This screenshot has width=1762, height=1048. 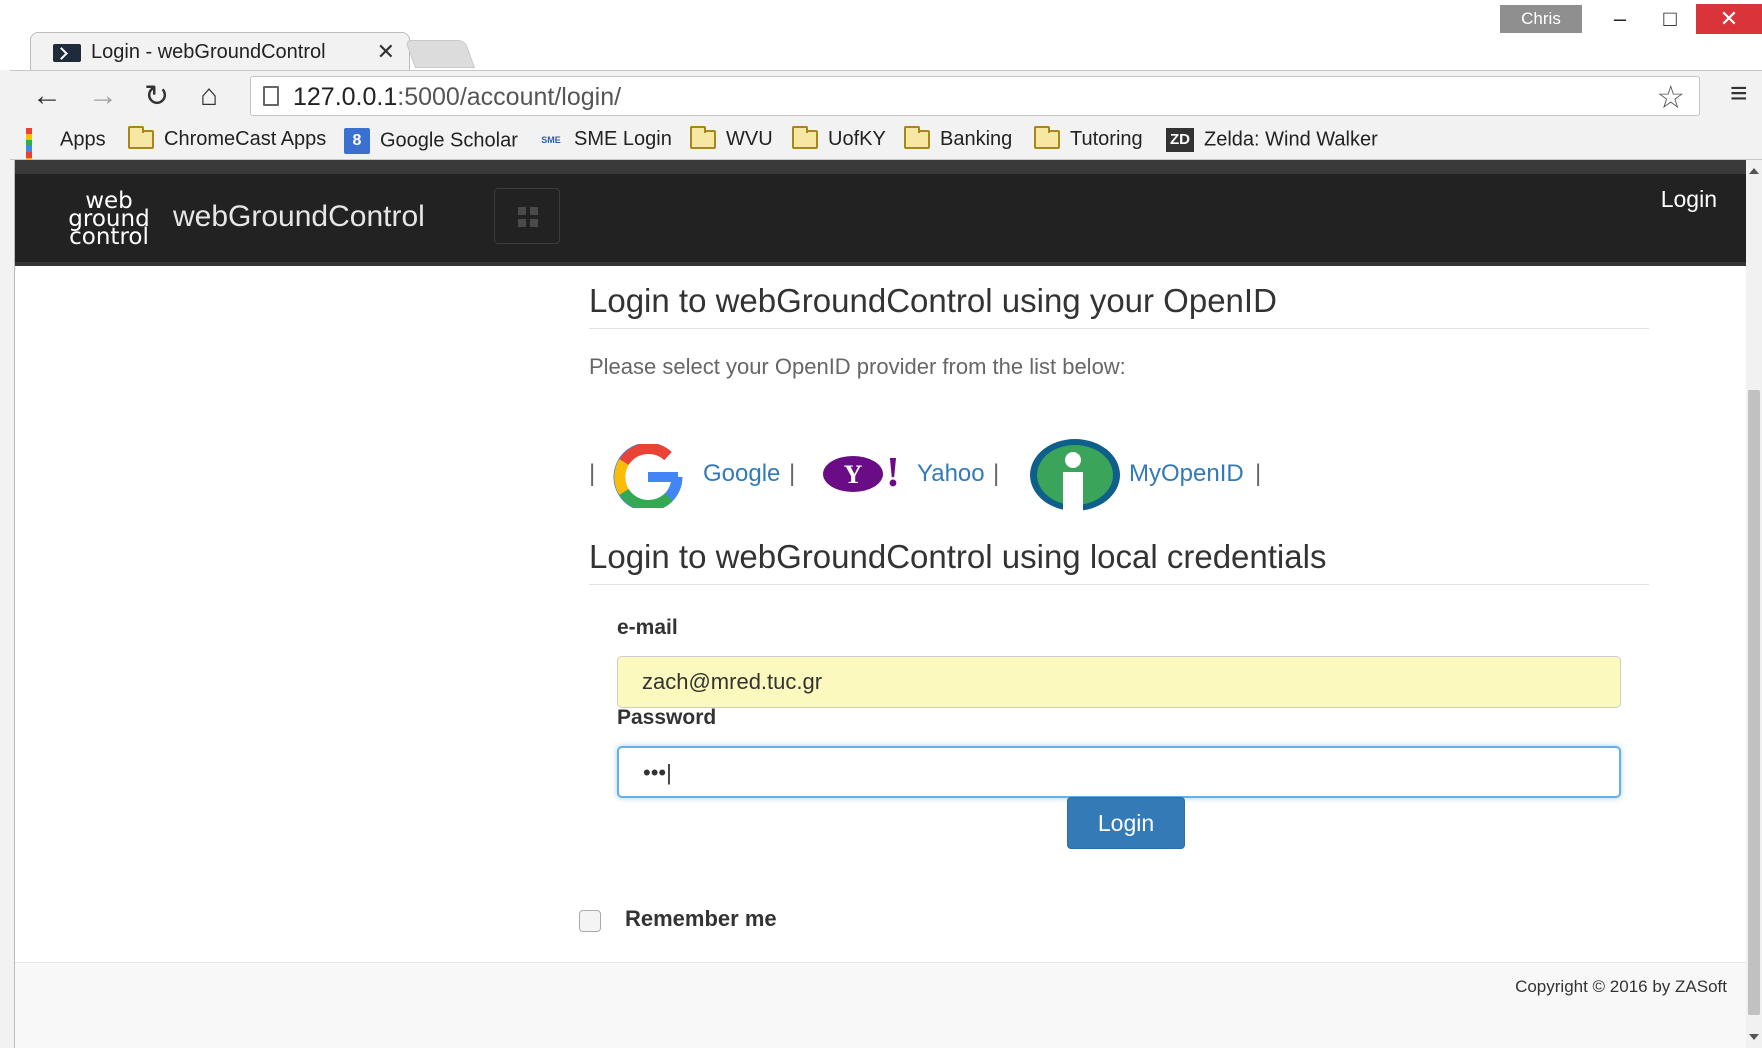 I want to click on sme-icon: SME, so click(x=551, y=139).